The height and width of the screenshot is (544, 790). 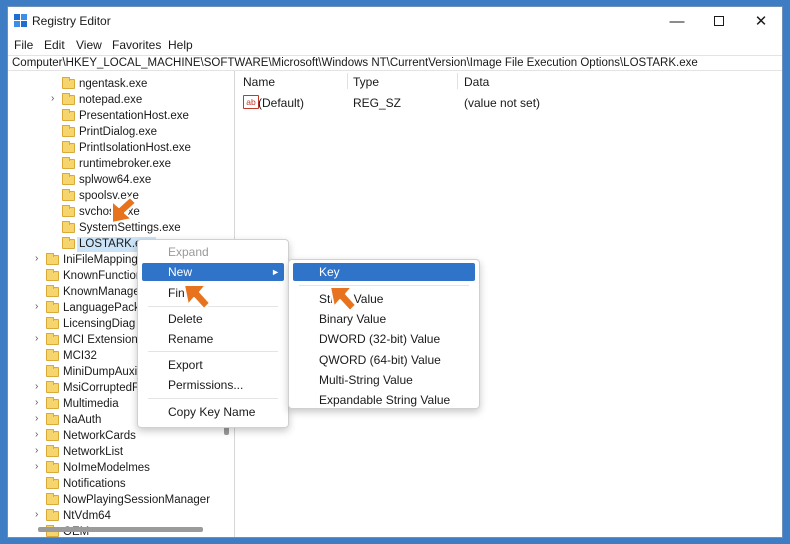 What do you see at coordinates (384, 299) in the screenshot?
I see `submenu-item-string-value: String Value` at bounding box center [384, 299].